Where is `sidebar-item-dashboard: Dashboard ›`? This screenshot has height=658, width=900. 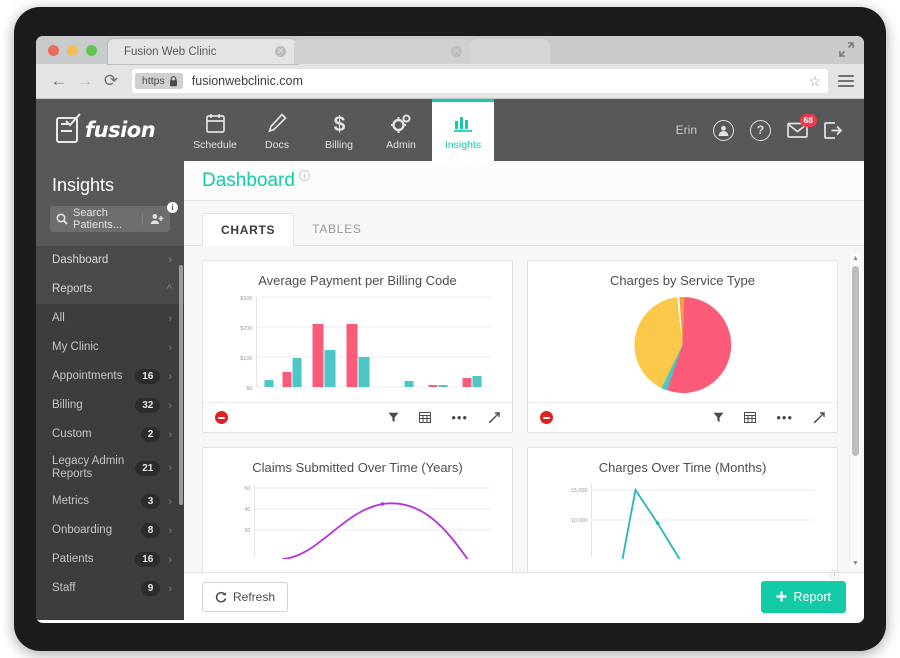 sidebar-item-dashboard: Dashboard › is located at coordinates (110, 260).